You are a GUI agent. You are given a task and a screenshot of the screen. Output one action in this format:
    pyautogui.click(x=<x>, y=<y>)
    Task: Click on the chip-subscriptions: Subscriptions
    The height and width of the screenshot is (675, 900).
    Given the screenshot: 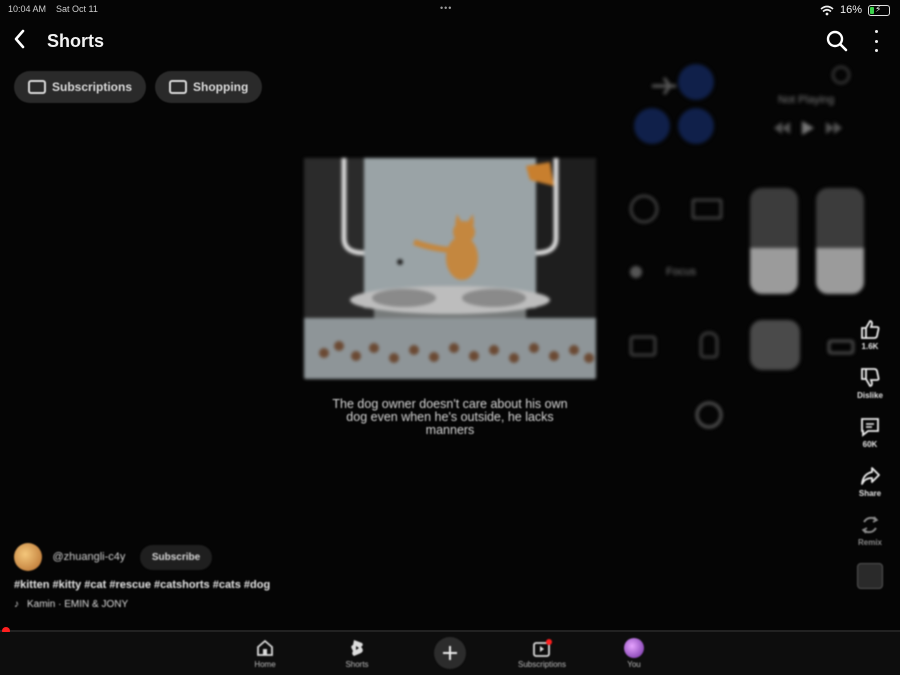 What is the action you would take?
    pyautogui.click(x=80, y=87)
    